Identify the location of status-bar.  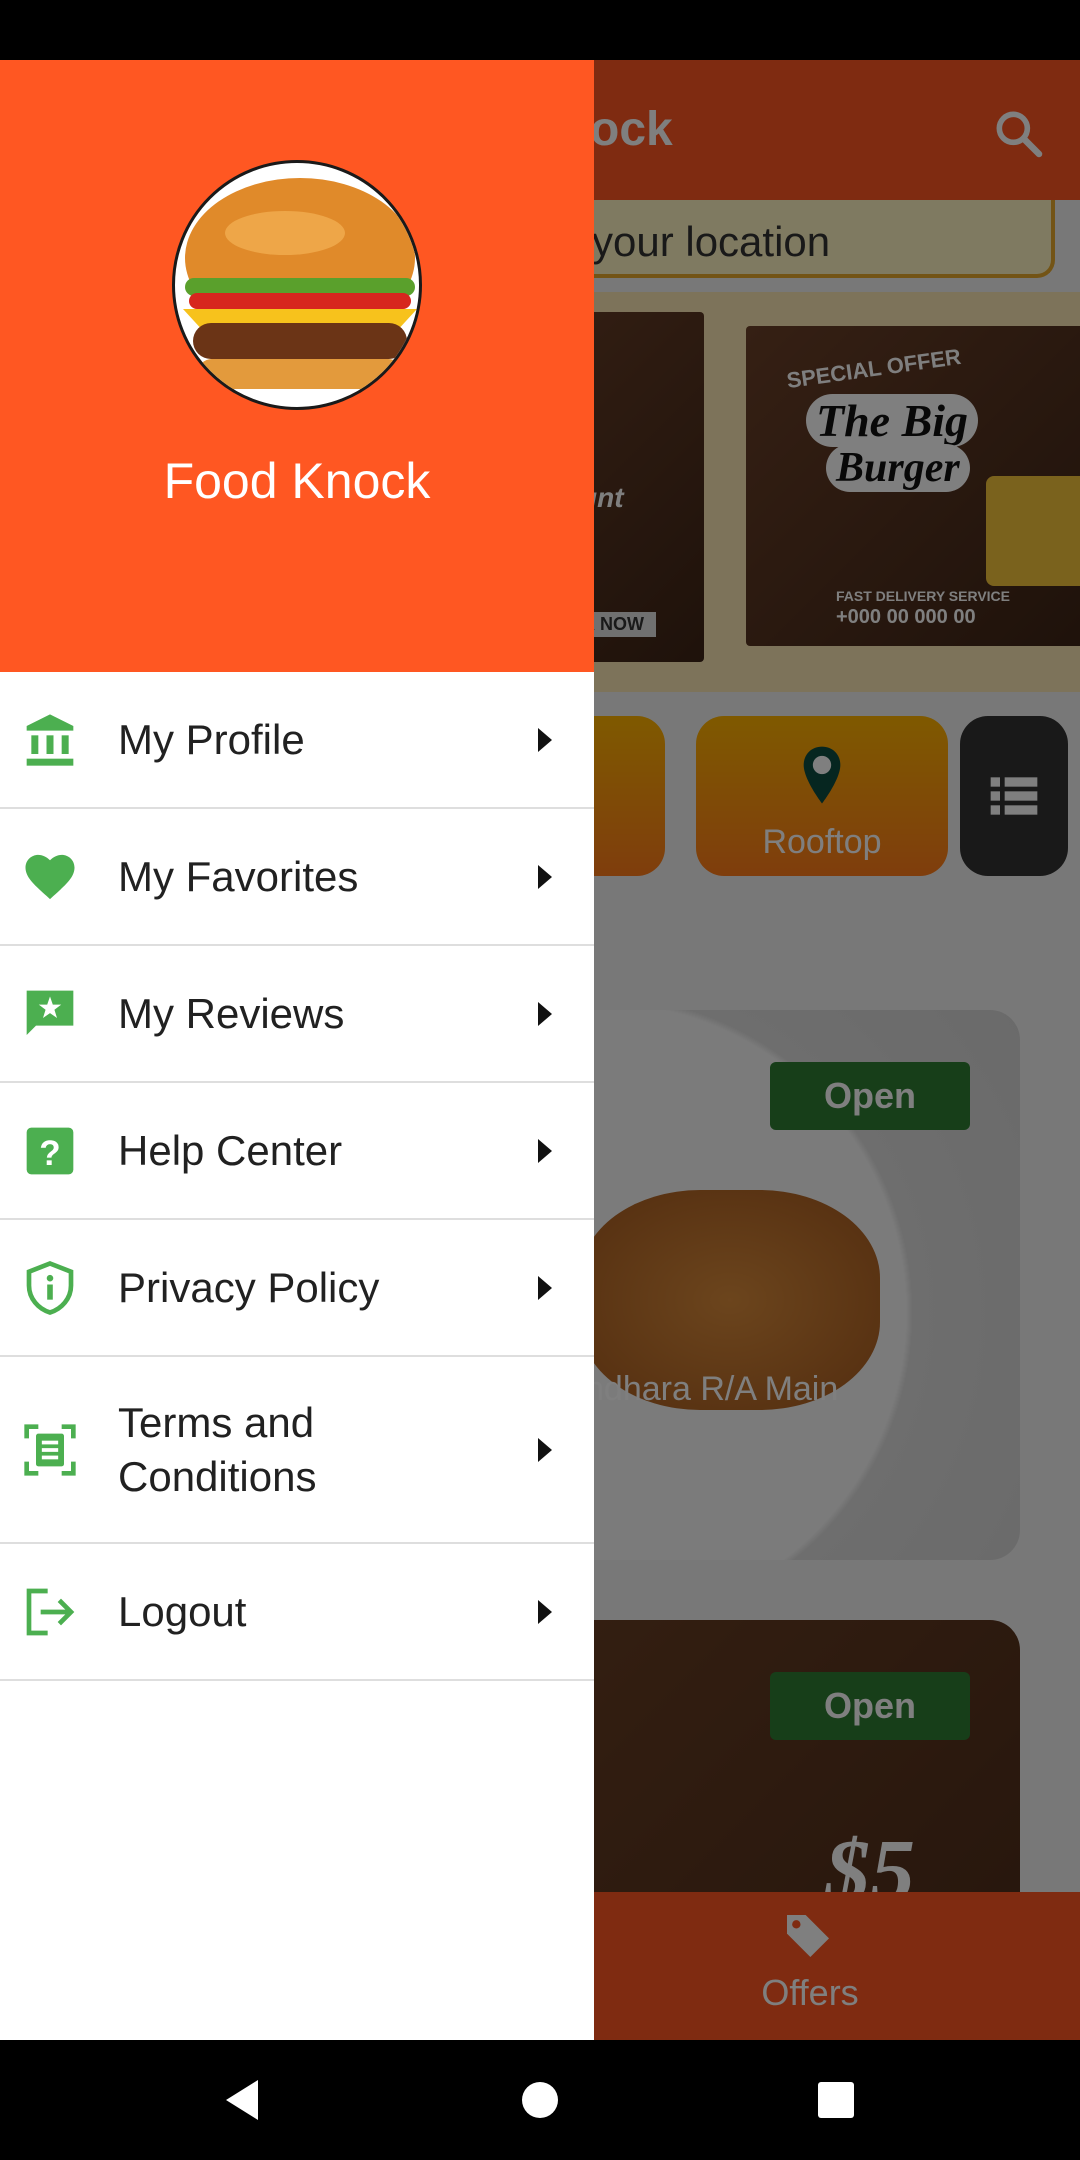
(540, 30).